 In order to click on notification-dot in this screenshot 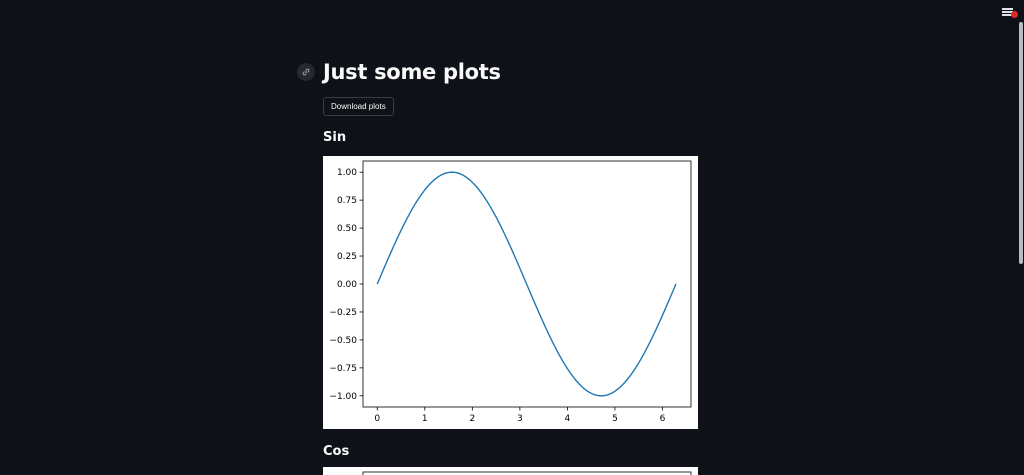, I will do `click(1014, 14)`.